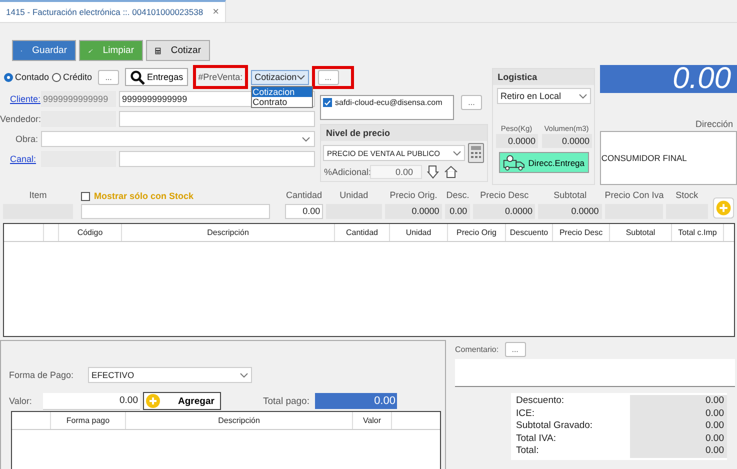 The image size is (737, 469). Describe the element at coordinates (668, 79) in the screenshot. I see `total-amount: 0.00` at that location.